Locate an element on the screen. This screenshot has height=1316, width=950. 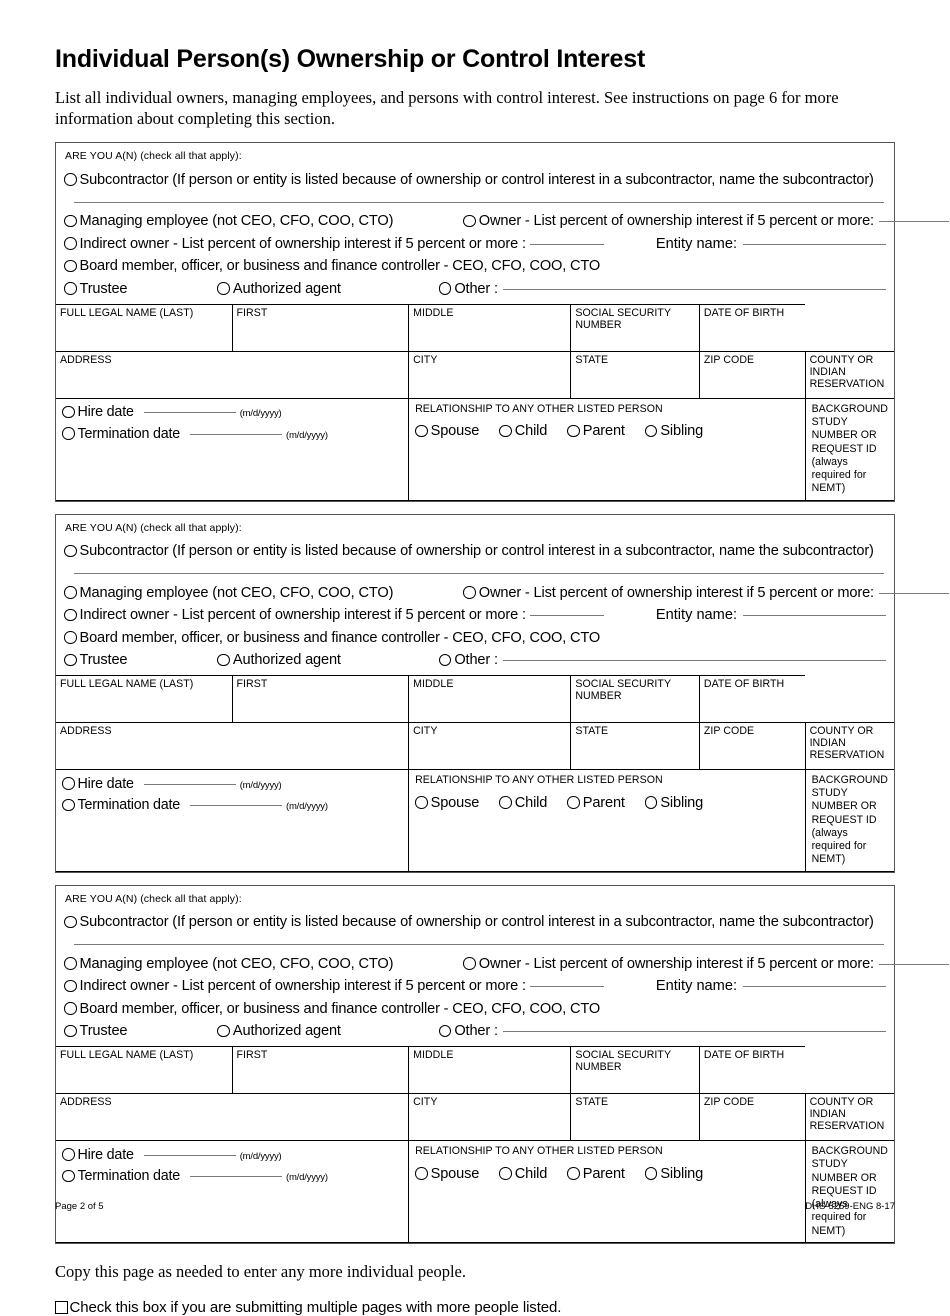
relationship-radio-spouse is located at coordinates (421, 1173).